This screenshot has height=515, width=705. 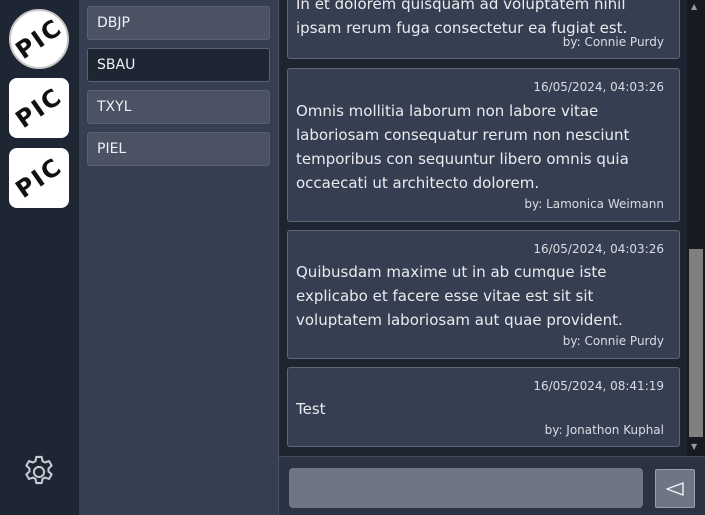 I want to click on message-composer, so click(x=492, y=485).